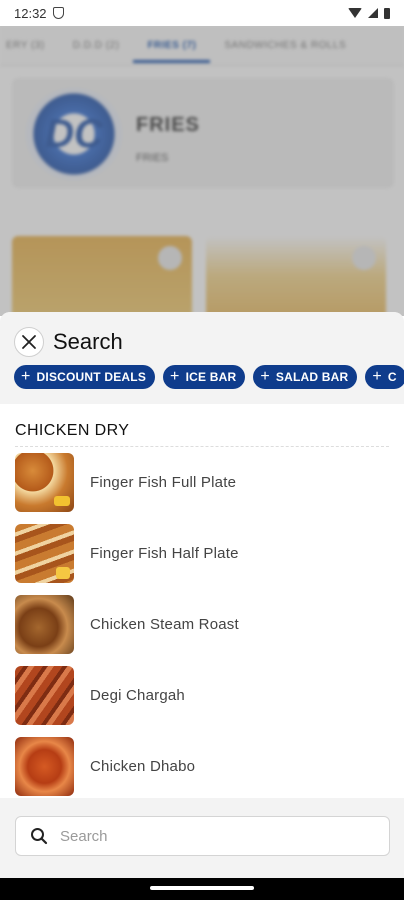  I want to click on search-field, so click(202, 836).